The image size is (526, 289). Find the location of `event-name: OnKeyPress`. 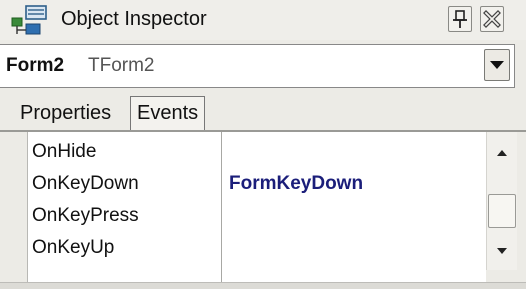

event-name: OnKeyPress is located at coordinates (85, 215).